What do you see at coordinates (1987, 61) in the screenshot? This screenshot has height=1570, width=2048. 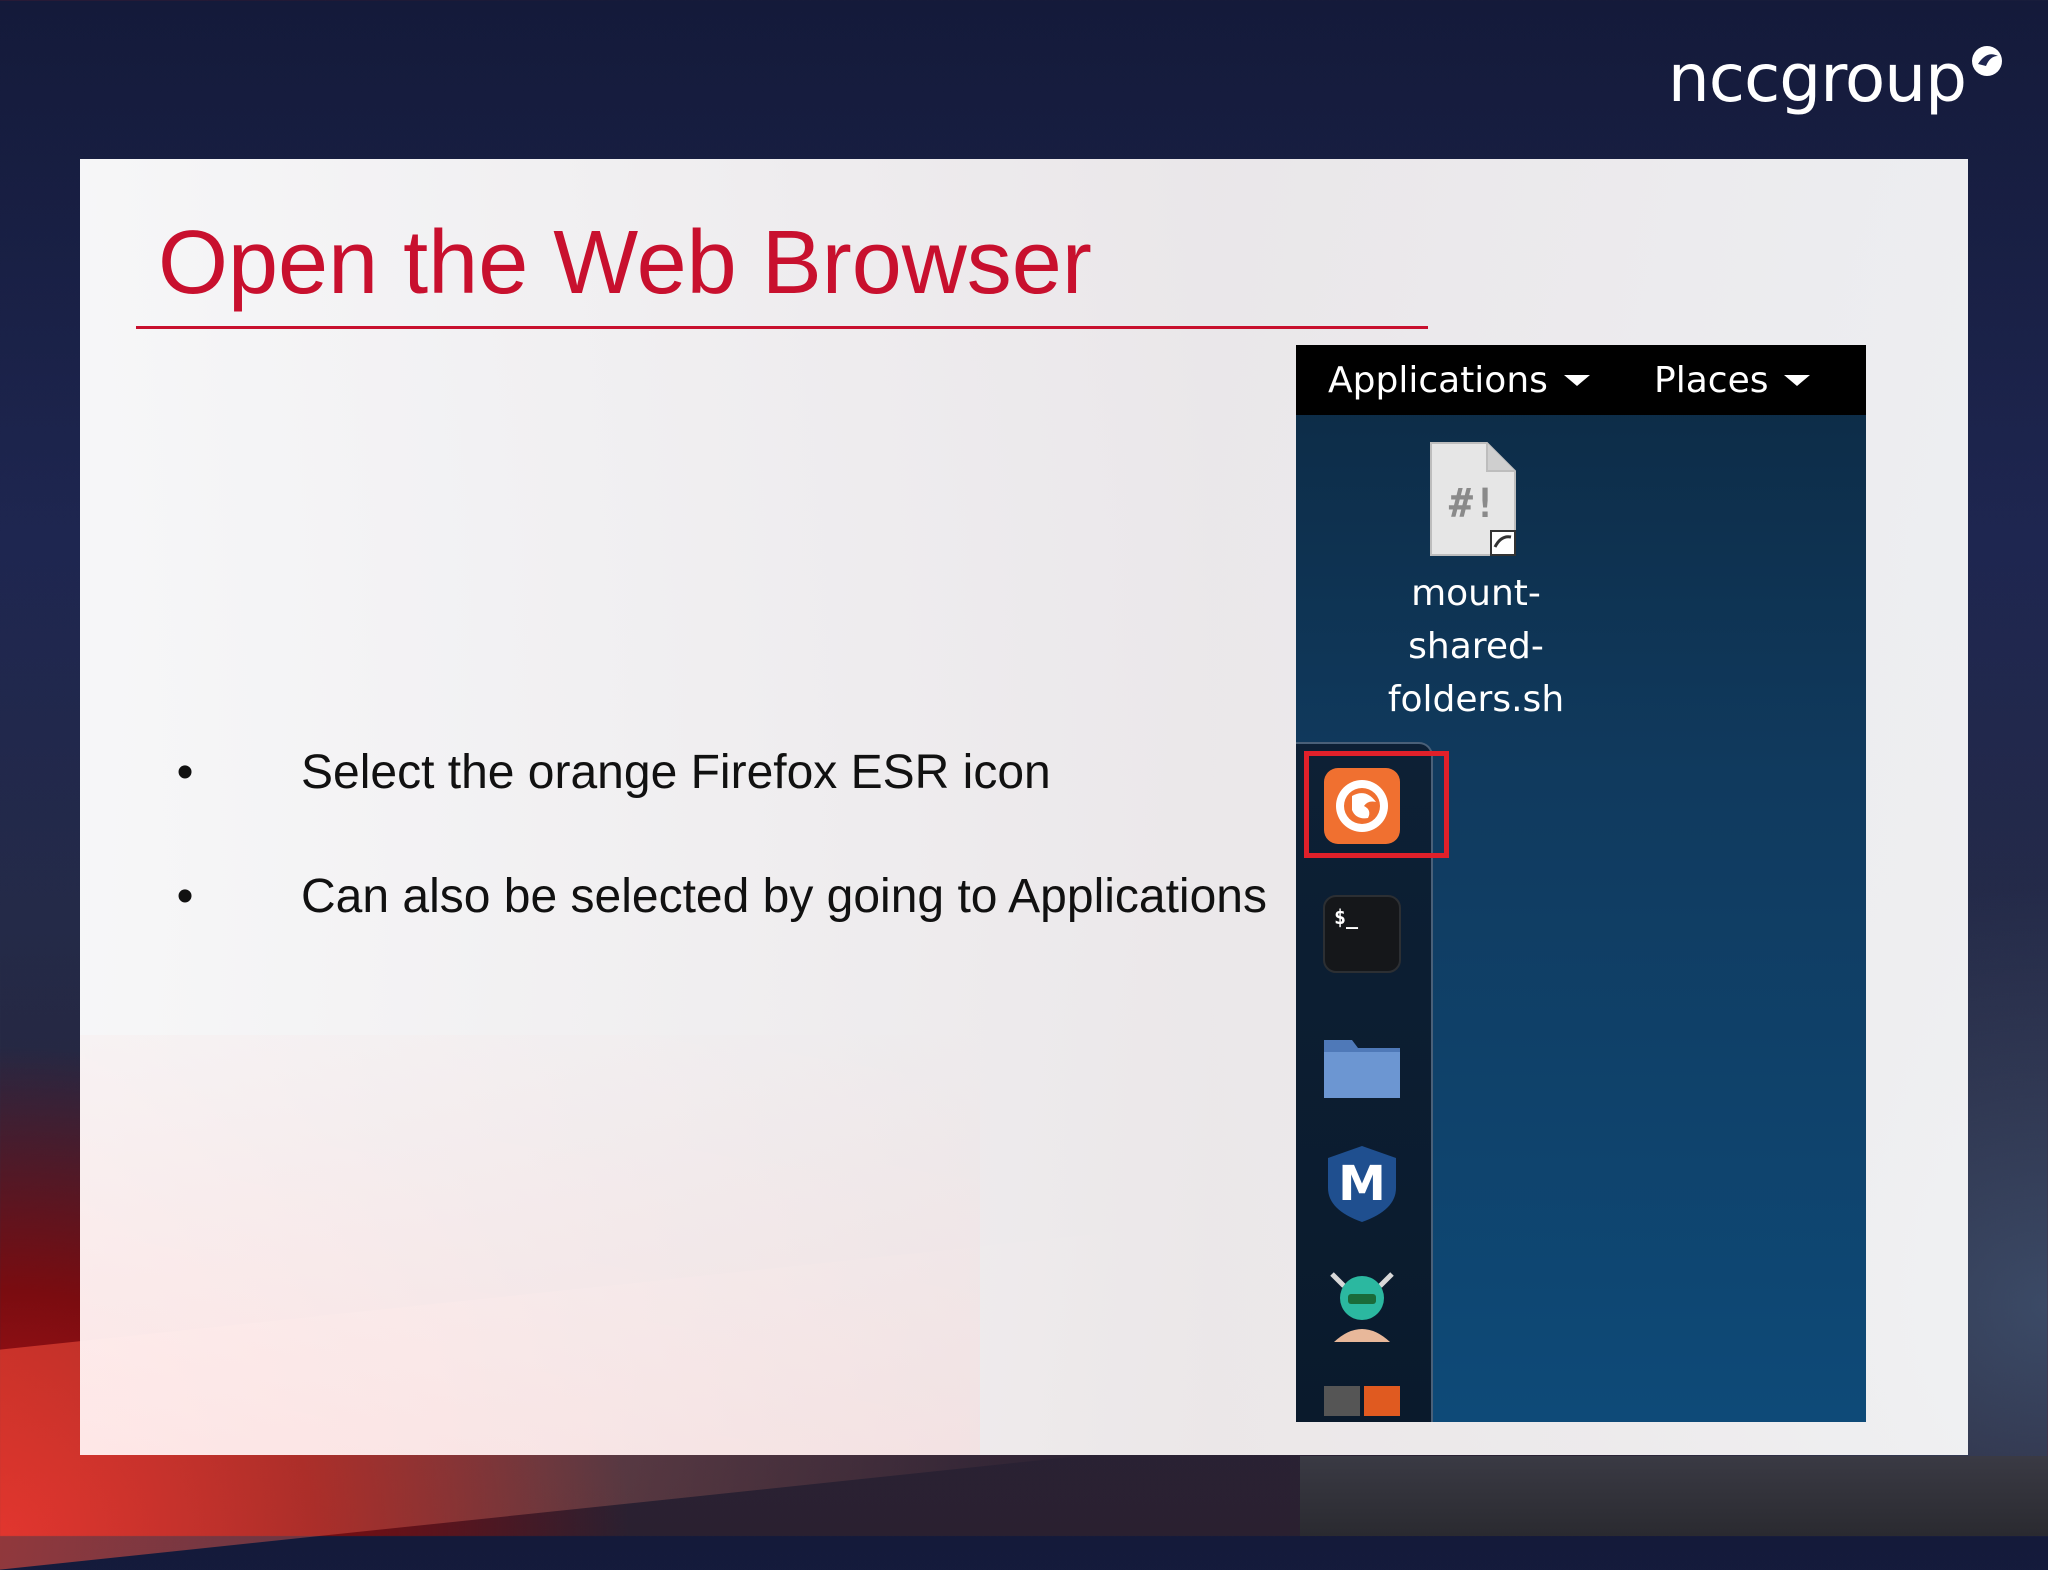 I see `logo-swirl-icon` at bounding box center [1987, 61].